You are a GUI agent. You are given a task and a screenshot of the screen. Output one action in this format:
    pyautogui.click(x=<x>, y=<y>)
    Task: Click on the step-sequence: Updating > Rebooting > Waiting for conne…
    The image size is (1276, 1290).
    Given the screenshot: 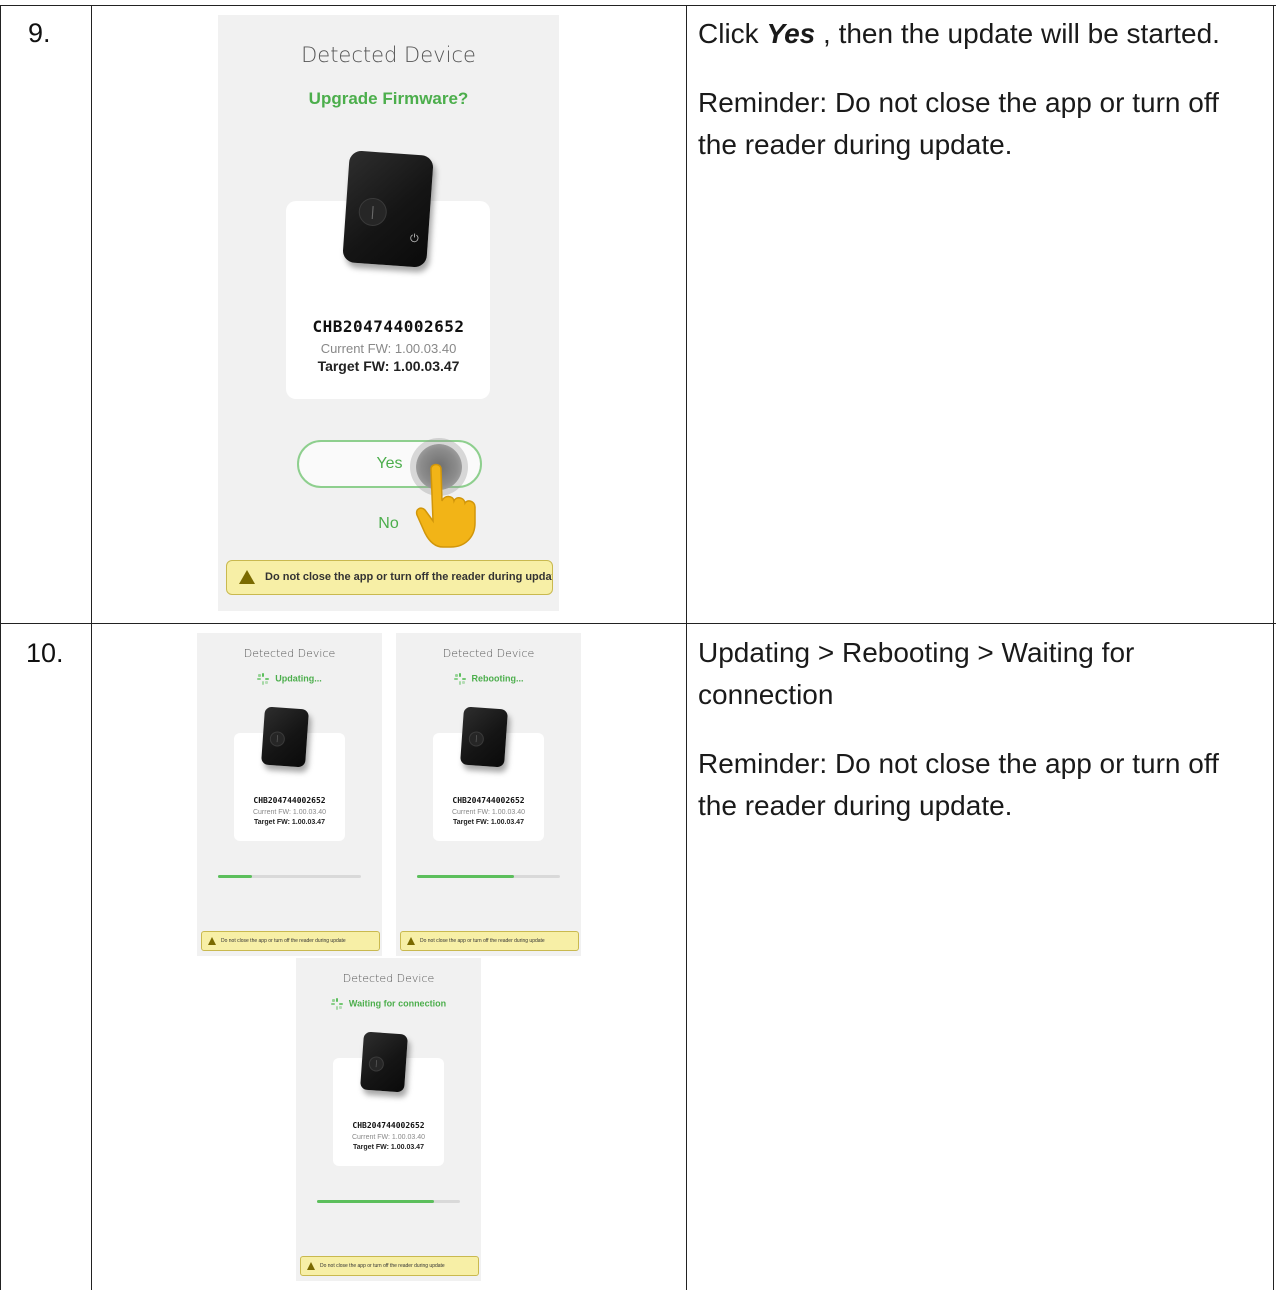 What is the action you would take?
    pyautogui.click(x=916, y=673)
    